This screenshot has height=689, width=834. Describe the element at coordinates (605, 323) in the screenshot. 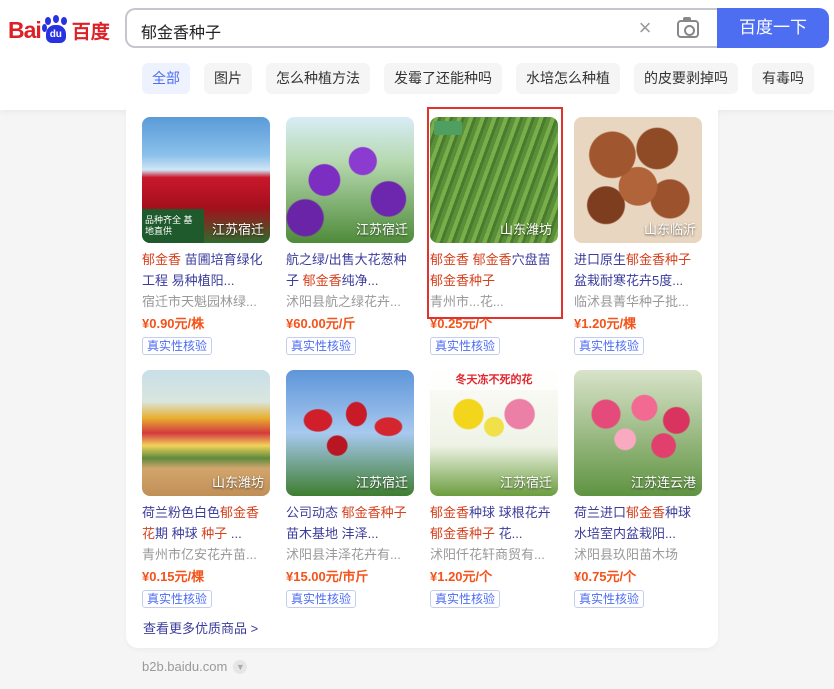

I see `product-price: ¥1.20元/棵` at that location.